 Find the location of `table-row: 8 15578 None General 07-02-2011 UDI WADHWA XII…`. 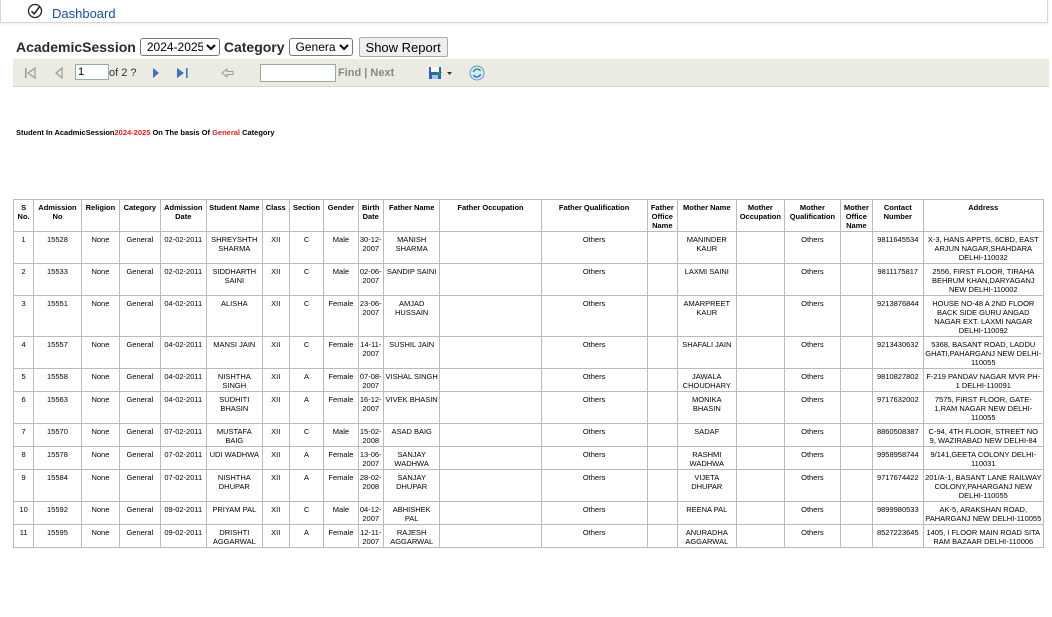

table-row: 8 15578 None General 07-02-2011 UDI WADHWA XII… is located at coordinates (528, 458).